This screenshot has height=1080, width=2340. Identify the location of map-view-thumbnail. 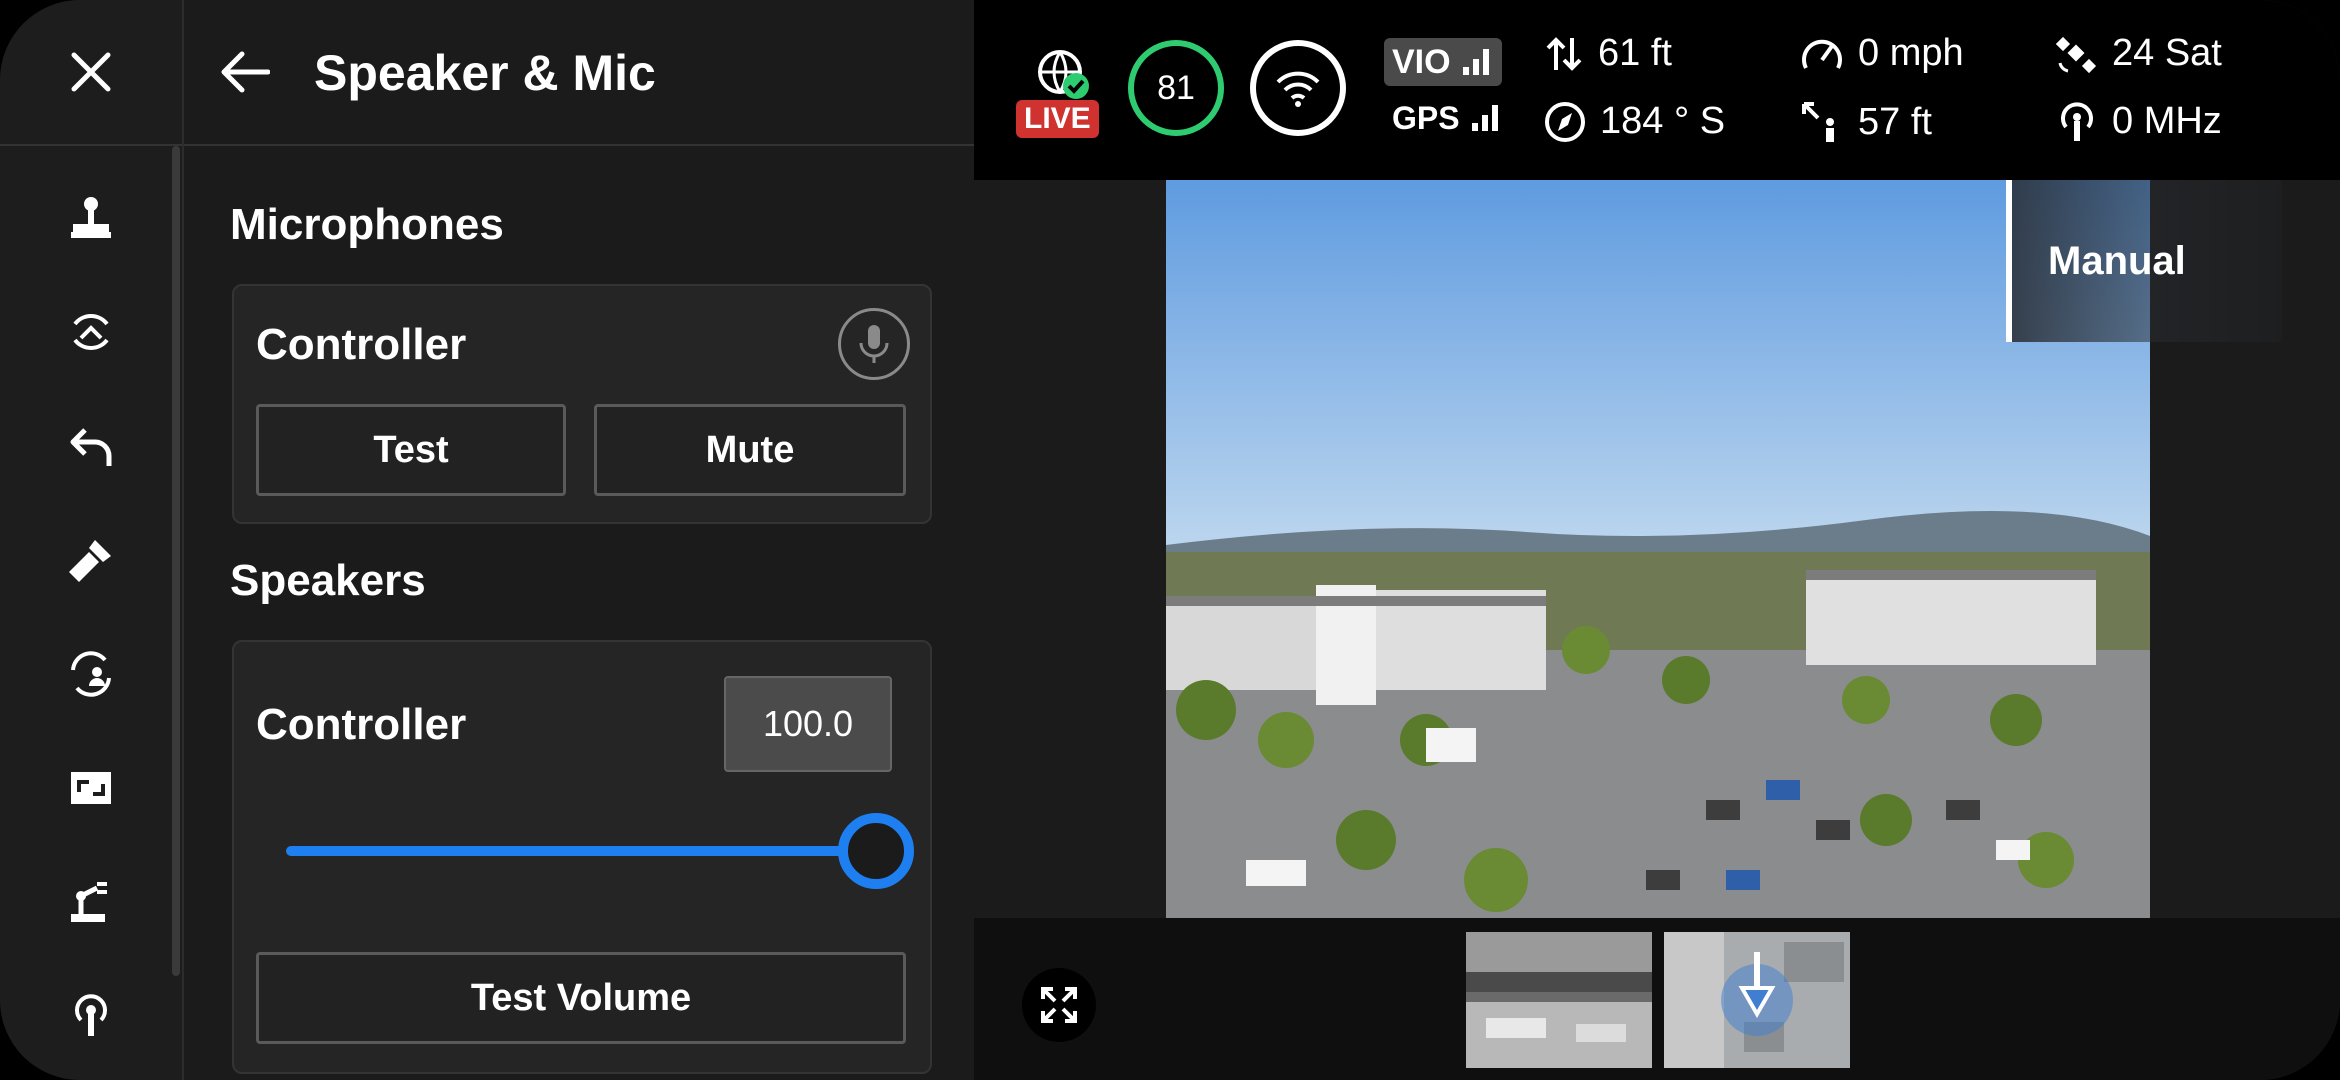
(1757, 1000).